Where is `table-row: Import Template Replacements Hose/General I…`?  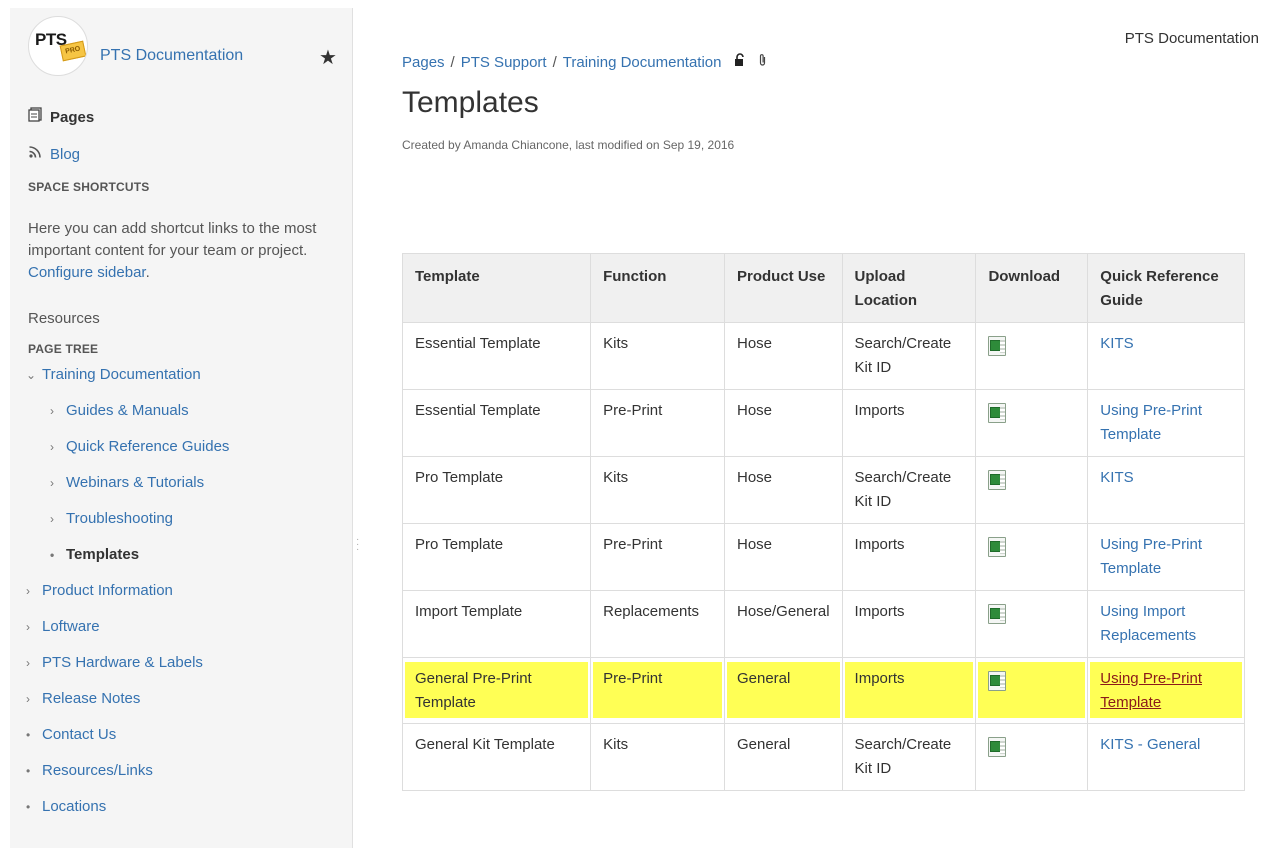 table-row: Import Template Replacements Hose/General I… is located at coordinates (823, 624).